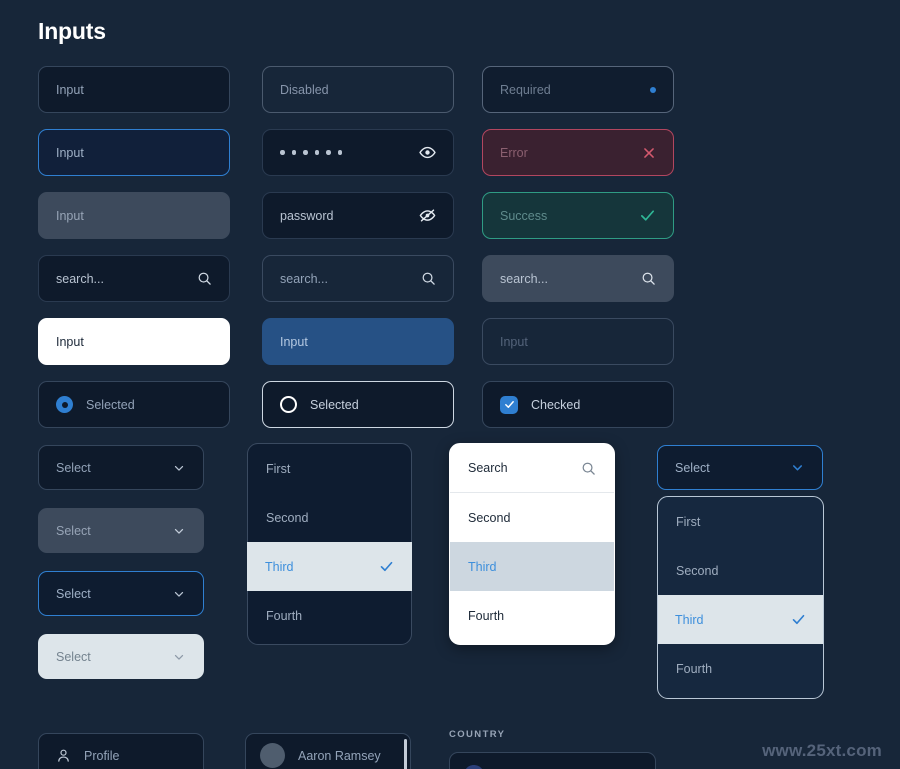 This screenshot has width=900, height=769. What do you see at coordinates (649, 153) in the screenshot?
I see `close-icon` at bounding box center [649, 153].